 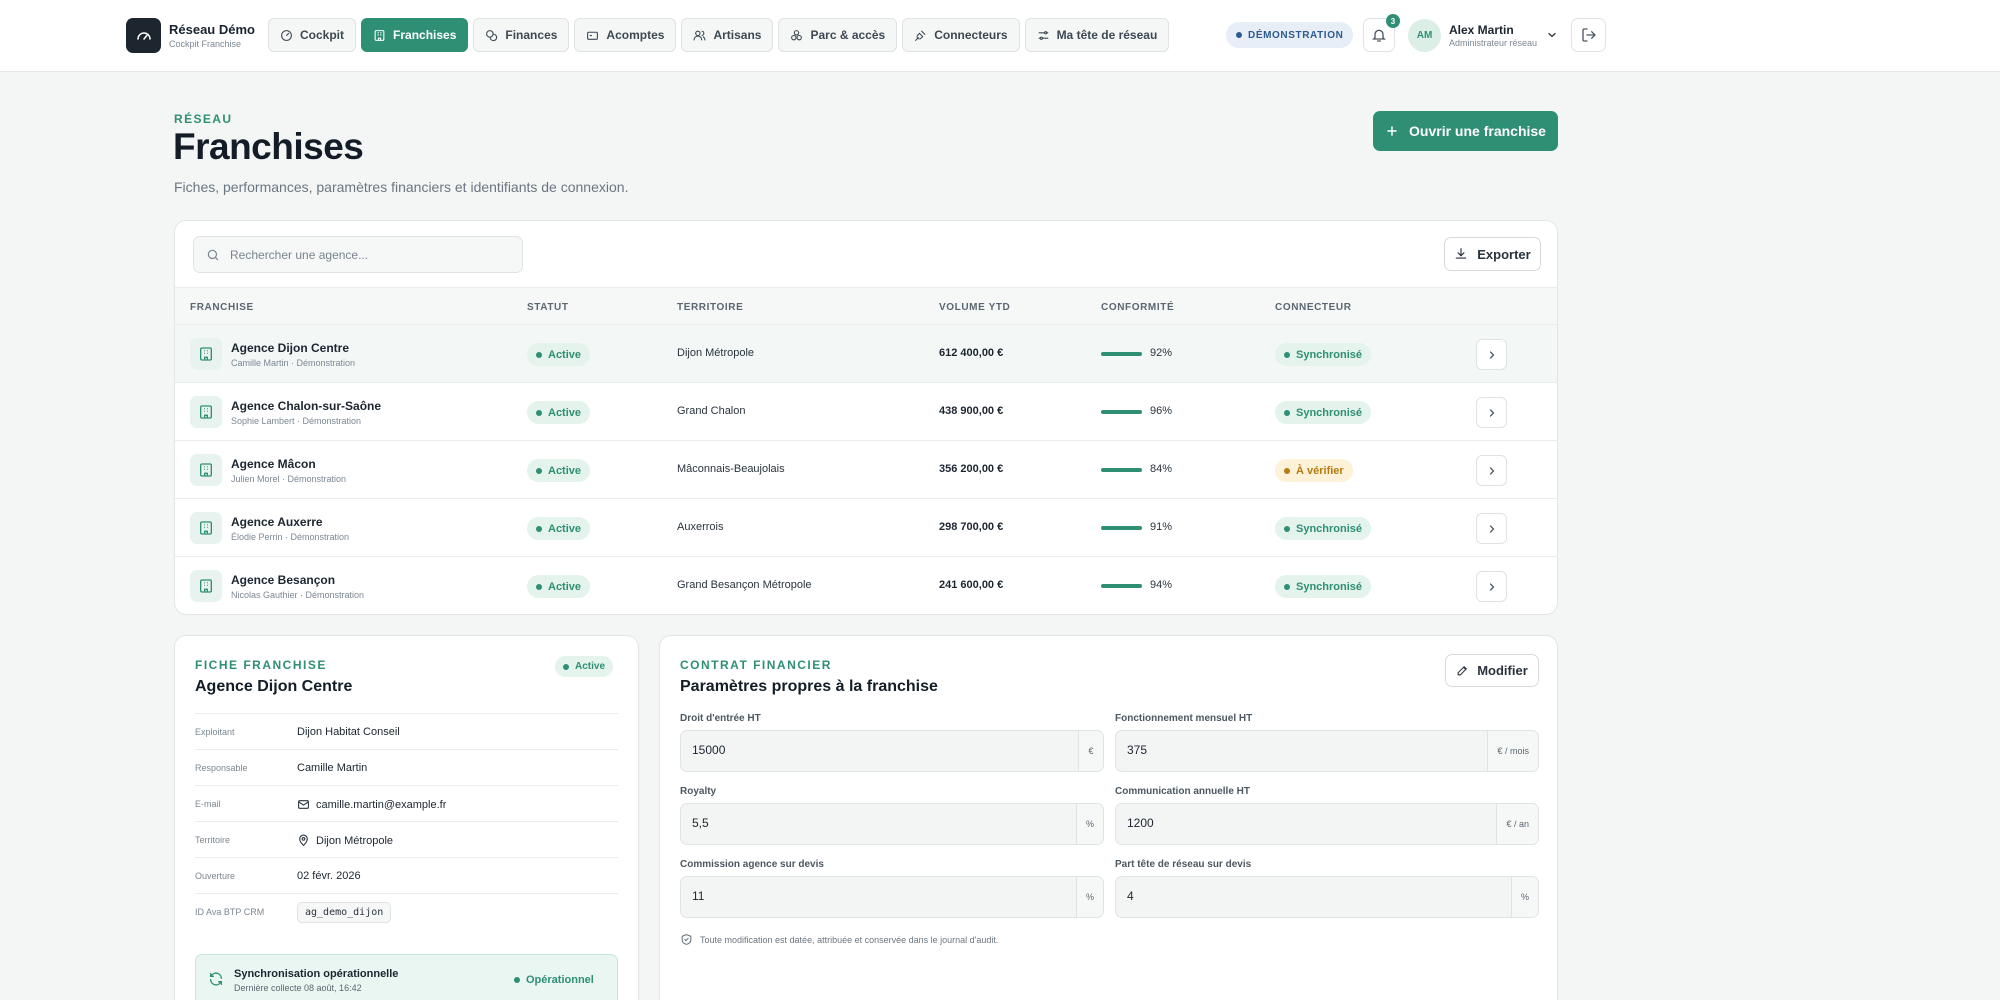 I want to click on column-header: FRANCHISE, so click(x=222, y=307).